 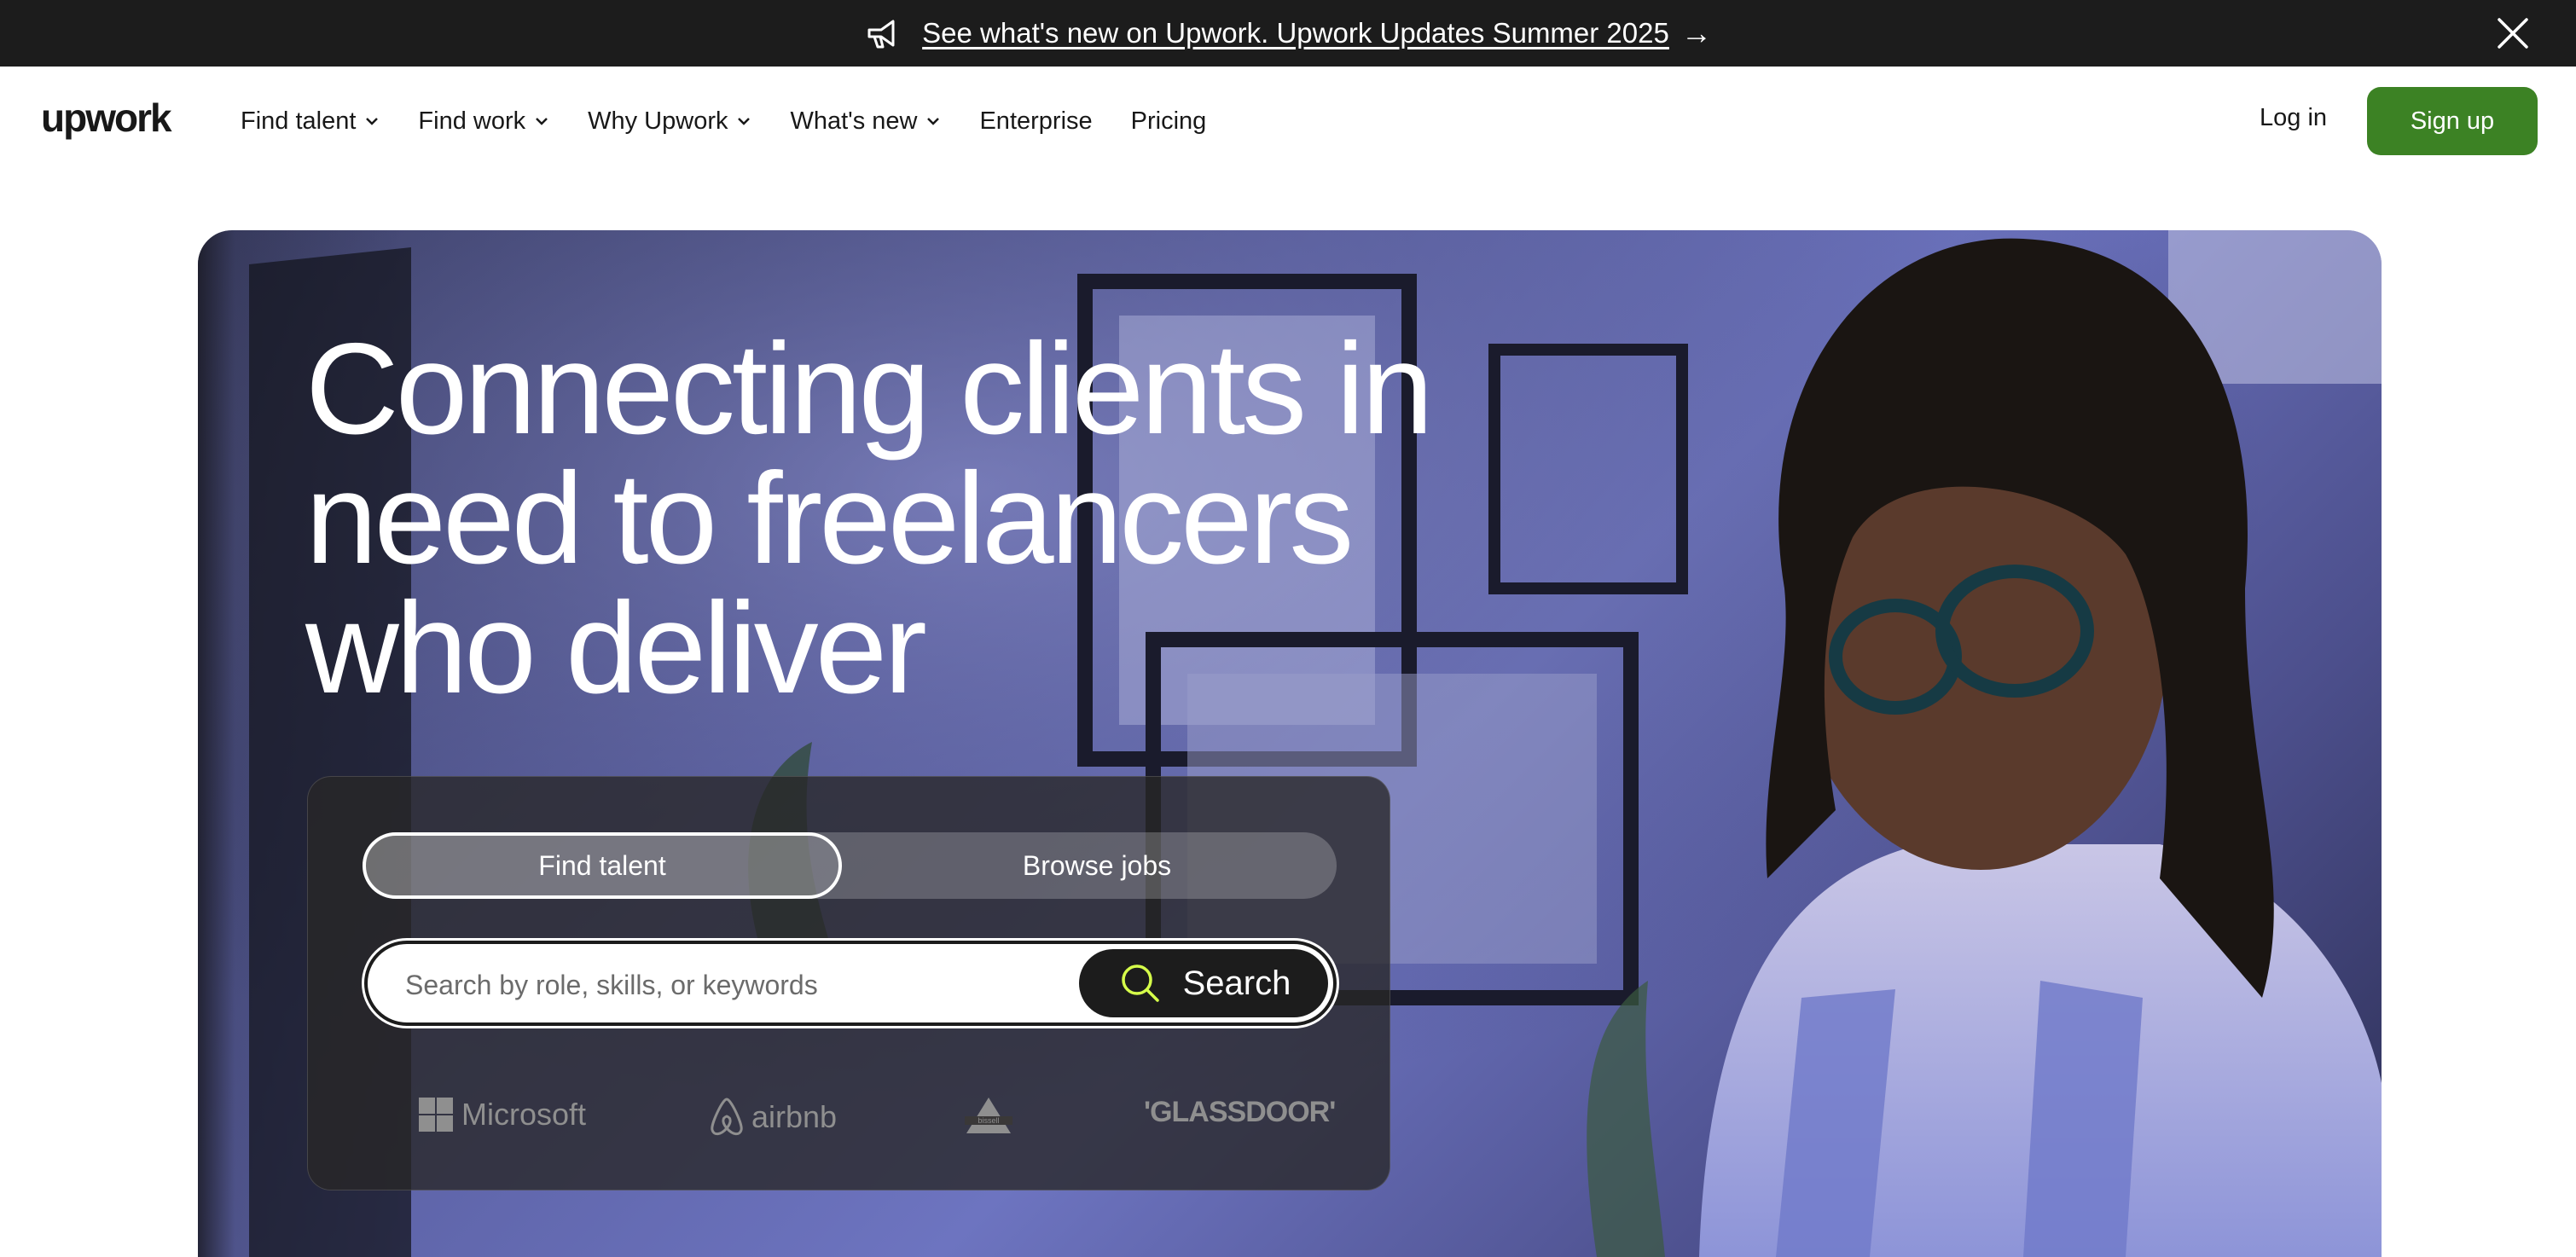 I want to click on signup-button: Sign up, so click(x=2452, y=121).